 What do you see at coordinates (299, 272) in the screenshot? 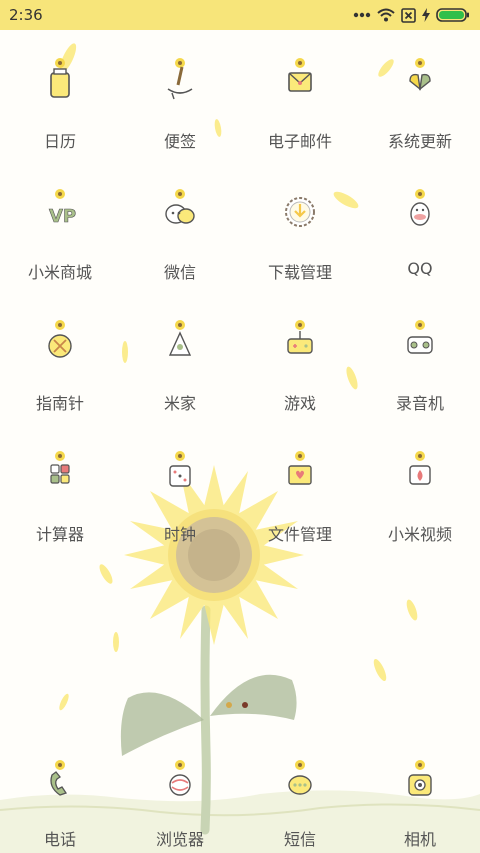
I see `app-label: 下载管理` at bounding box center [299, 272].